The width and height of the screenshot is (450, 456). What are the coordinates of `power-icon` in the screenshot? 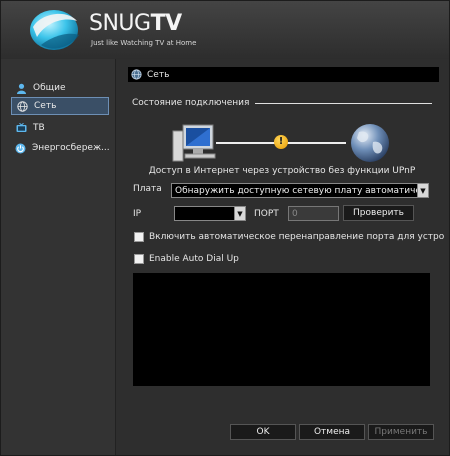 It's located at (20, 148).